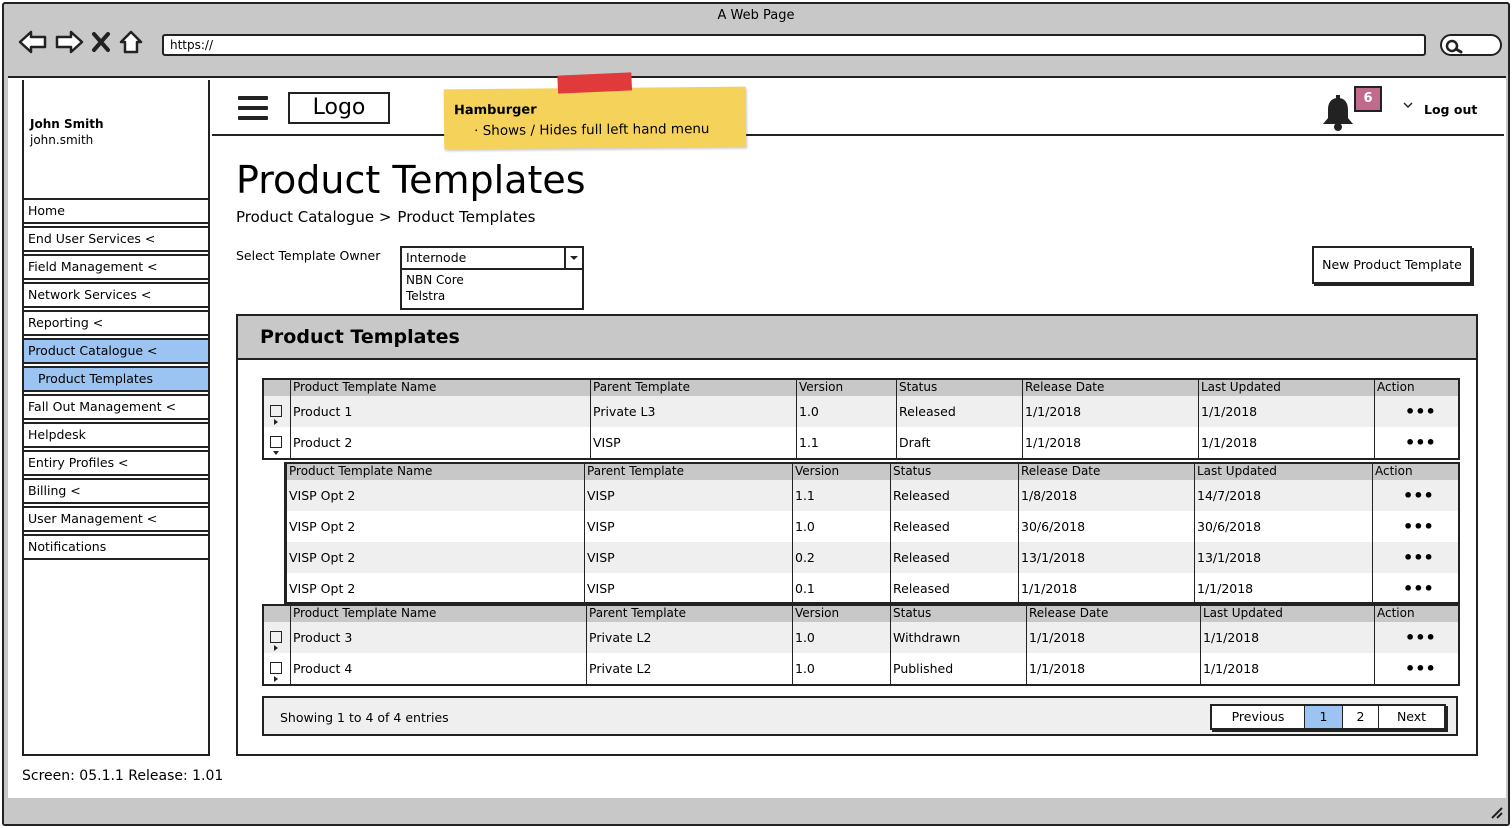 The height and width of the screenshot is (828, 1512). What do you see at coordinates (1227, 495) in the screenshot?
I see `table-cell: 14/7/2018` at bounding box center [1227, 495].